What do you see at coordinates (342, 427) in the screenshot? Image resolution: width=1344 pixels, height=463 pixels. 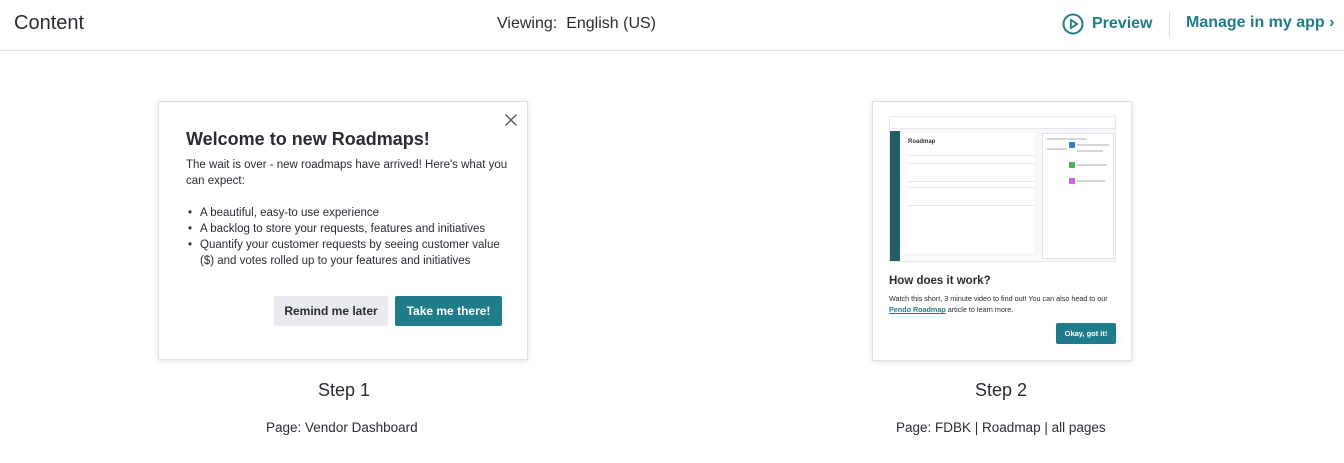 I see `step-1-page: Page: Vendor Dashboard` at bounding box center [342, 427].